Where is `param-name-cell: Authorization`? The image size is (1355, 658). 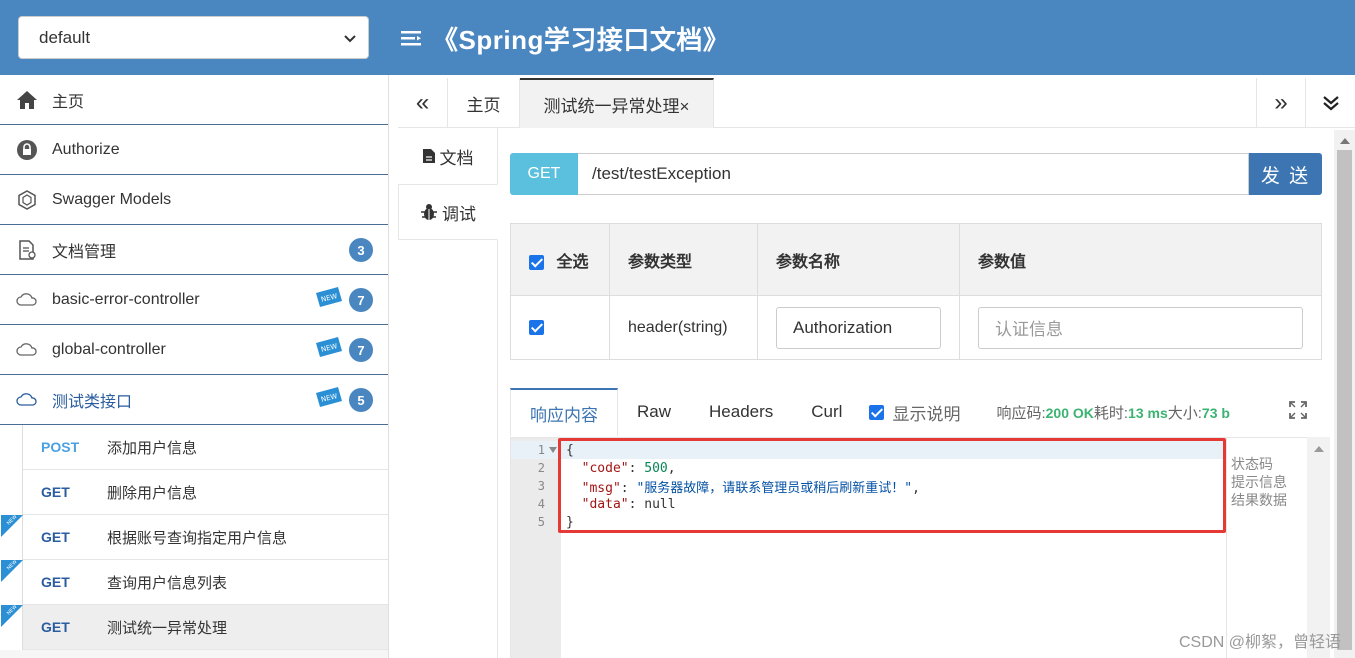
param-name-cell: Authorization is located at coordinates (858, 327).